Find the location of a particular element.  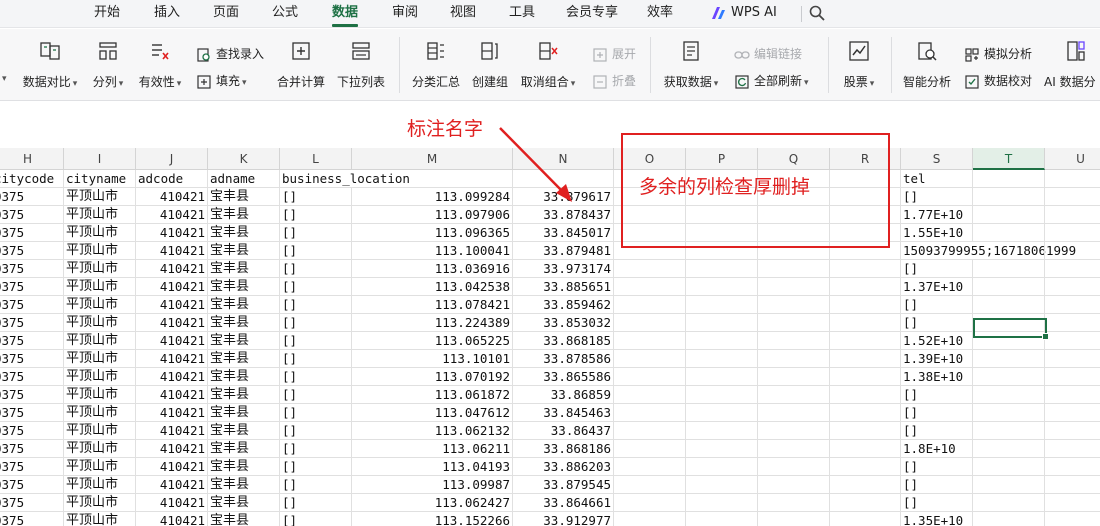

search-icon is located at coordinates (817, 13).